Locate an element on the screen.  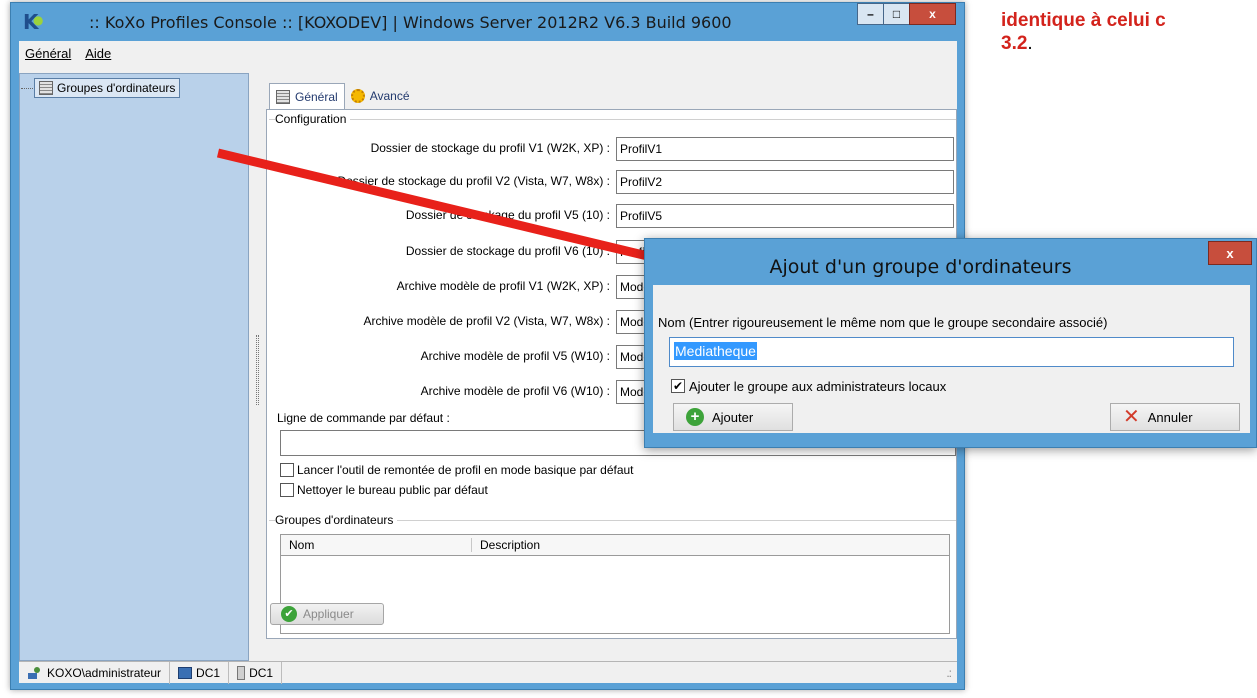
tab-general: Général is located at coordinates (307, 96).